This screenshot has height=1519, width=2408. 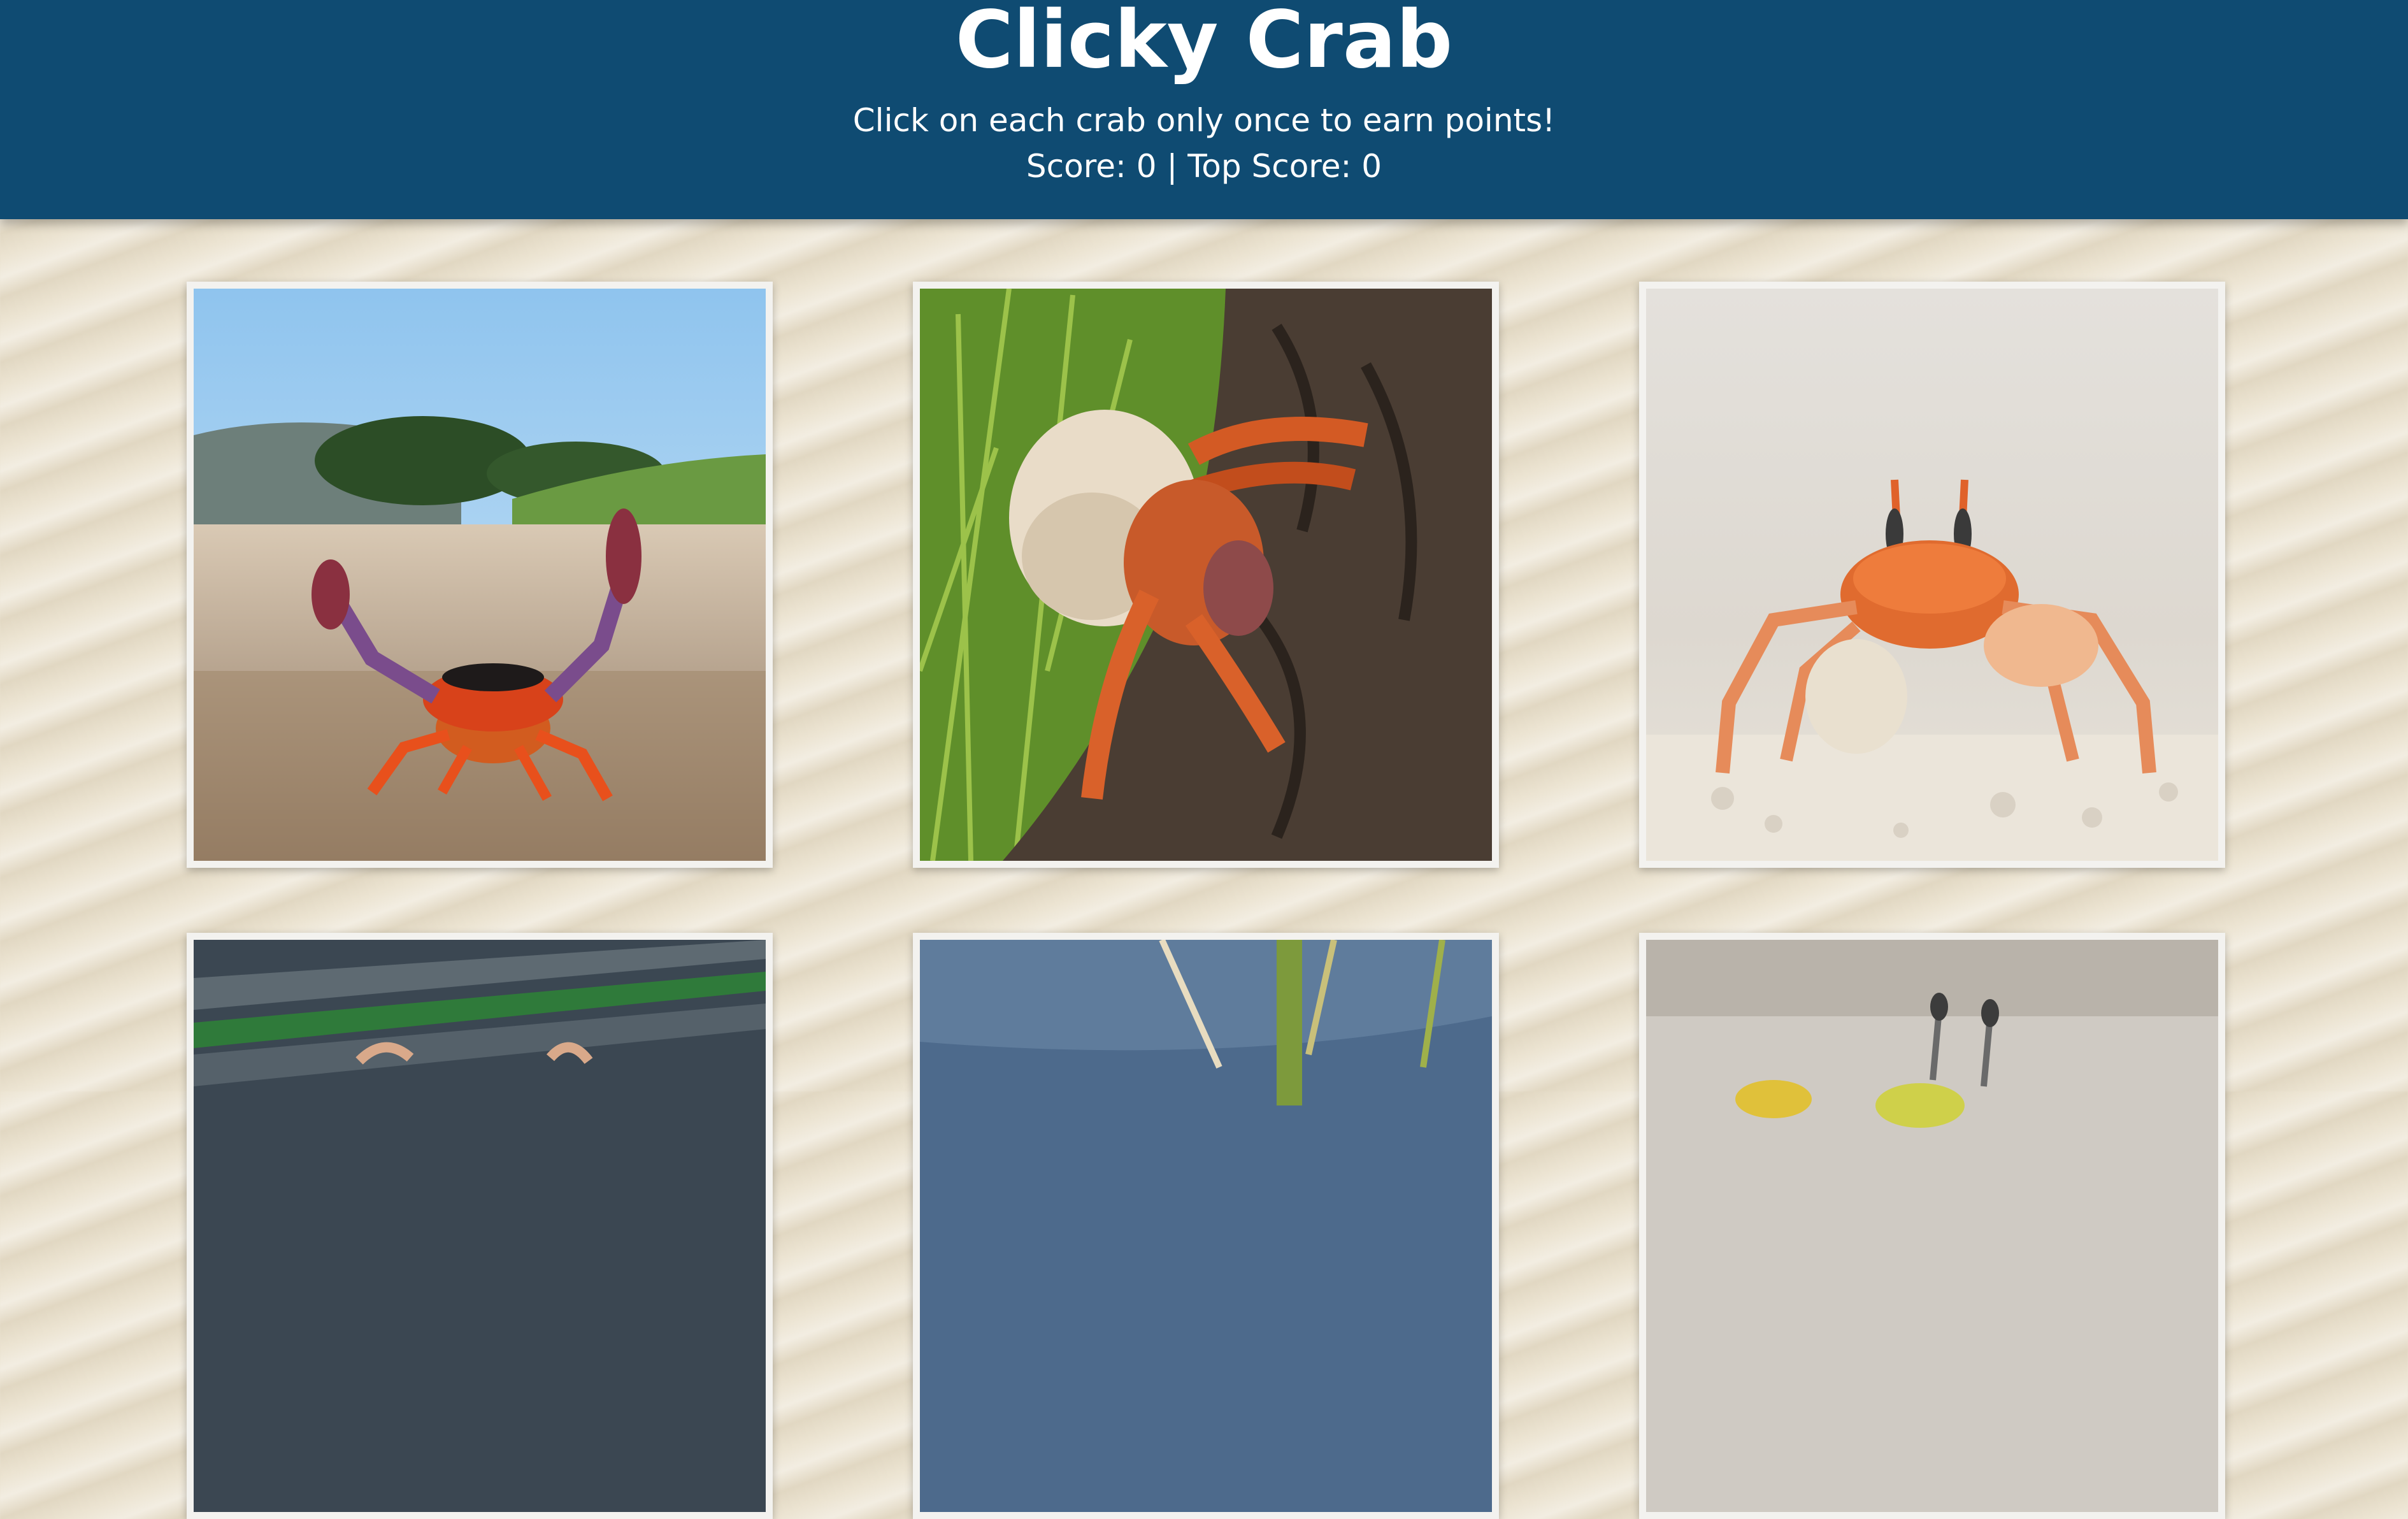 I want to click on top-score-label: Top Score:, so click(x=1269, y=167).